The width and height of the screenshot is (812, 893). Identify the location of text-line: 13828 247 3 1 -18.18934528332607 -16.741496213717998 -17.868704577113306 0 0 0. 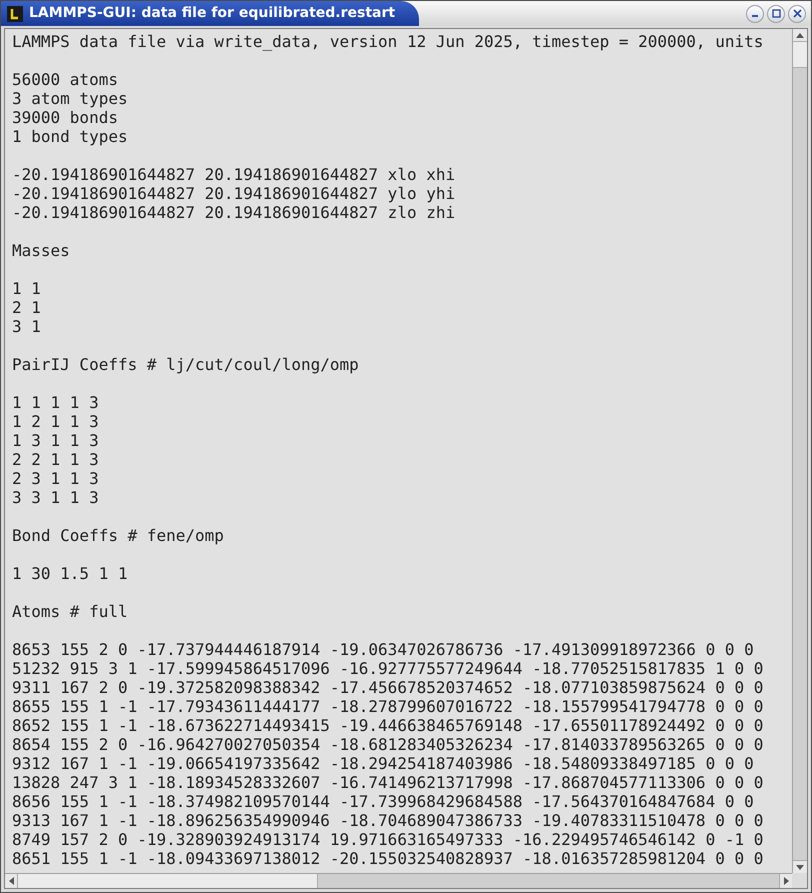
(388, 782).